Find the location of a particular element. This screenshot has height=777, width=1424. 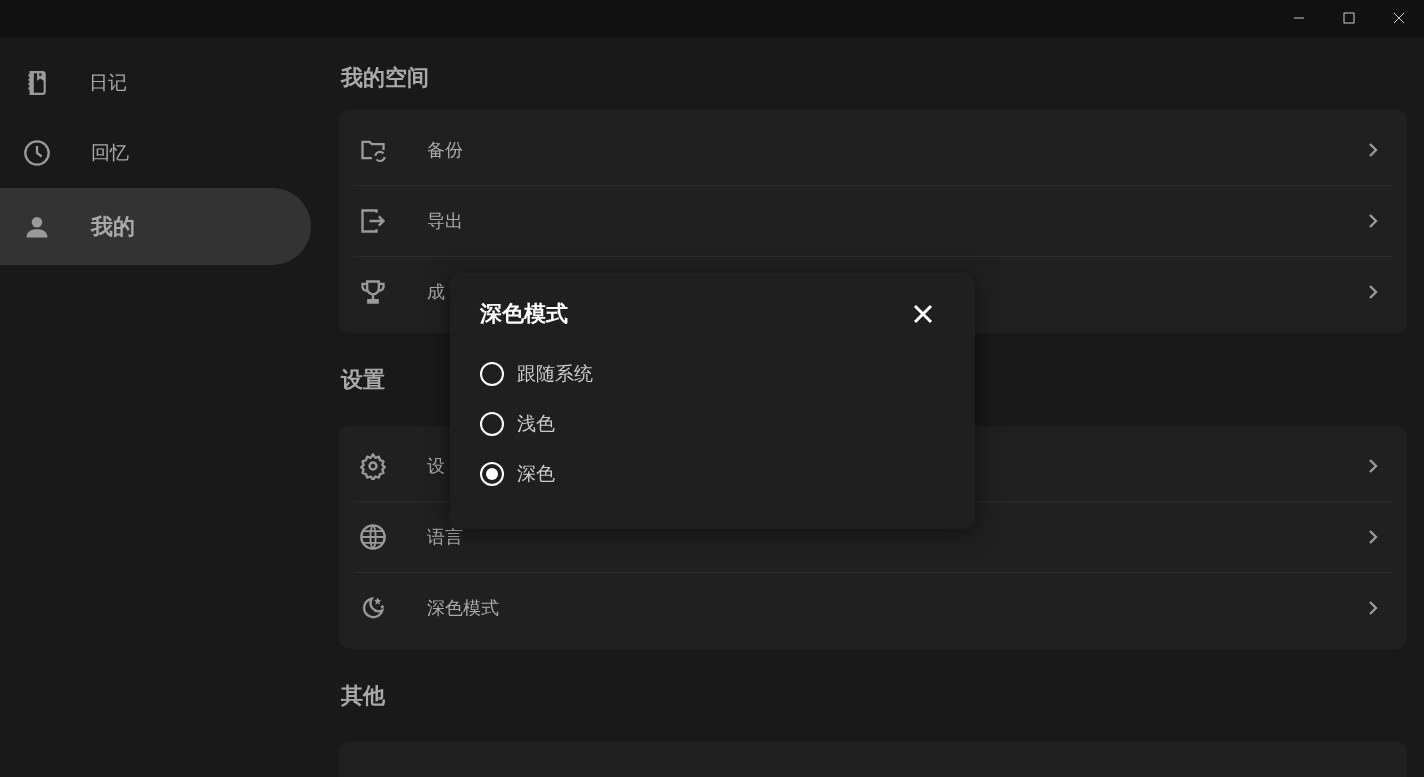

section-heading: 我的空间 is located at coordinates (384, 78).